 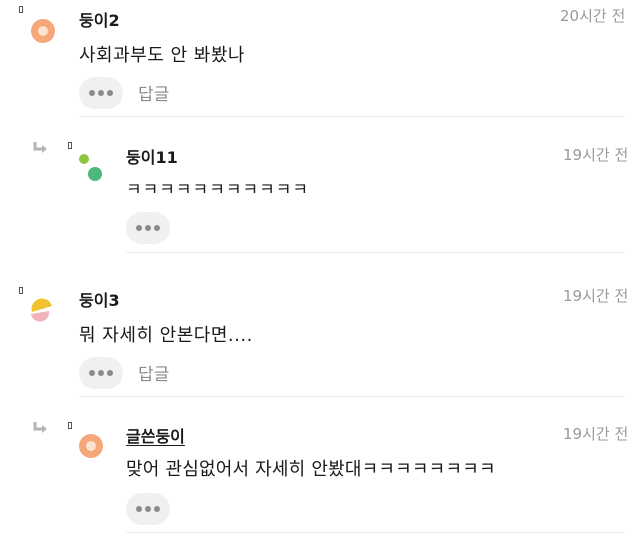 I want to click on comment-nickname: 둥이3, so click(x=99, y=299).